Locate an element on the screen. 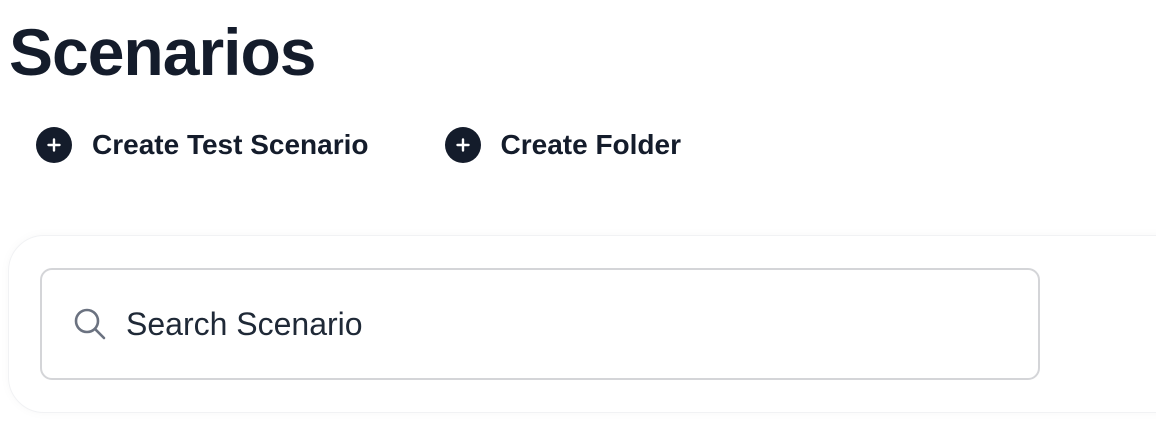 The image size is (1156, 434). create-folder-label: Create Folder is located at coordinates (591, 144).